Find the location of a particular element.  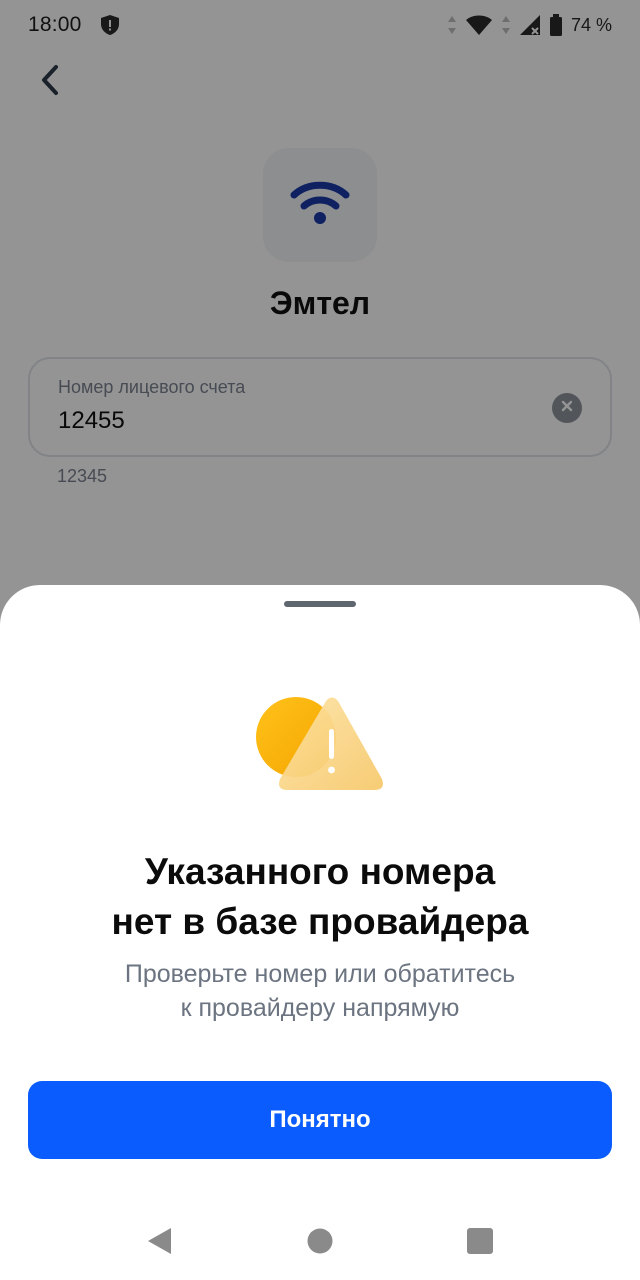

sheet-grabber is located at coordinates (320, 604).